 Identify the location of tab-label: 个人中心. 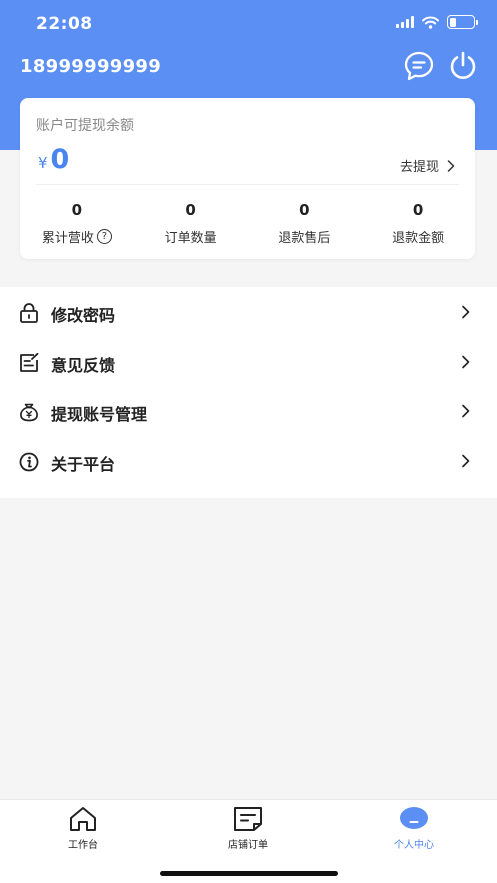
(414, 845).